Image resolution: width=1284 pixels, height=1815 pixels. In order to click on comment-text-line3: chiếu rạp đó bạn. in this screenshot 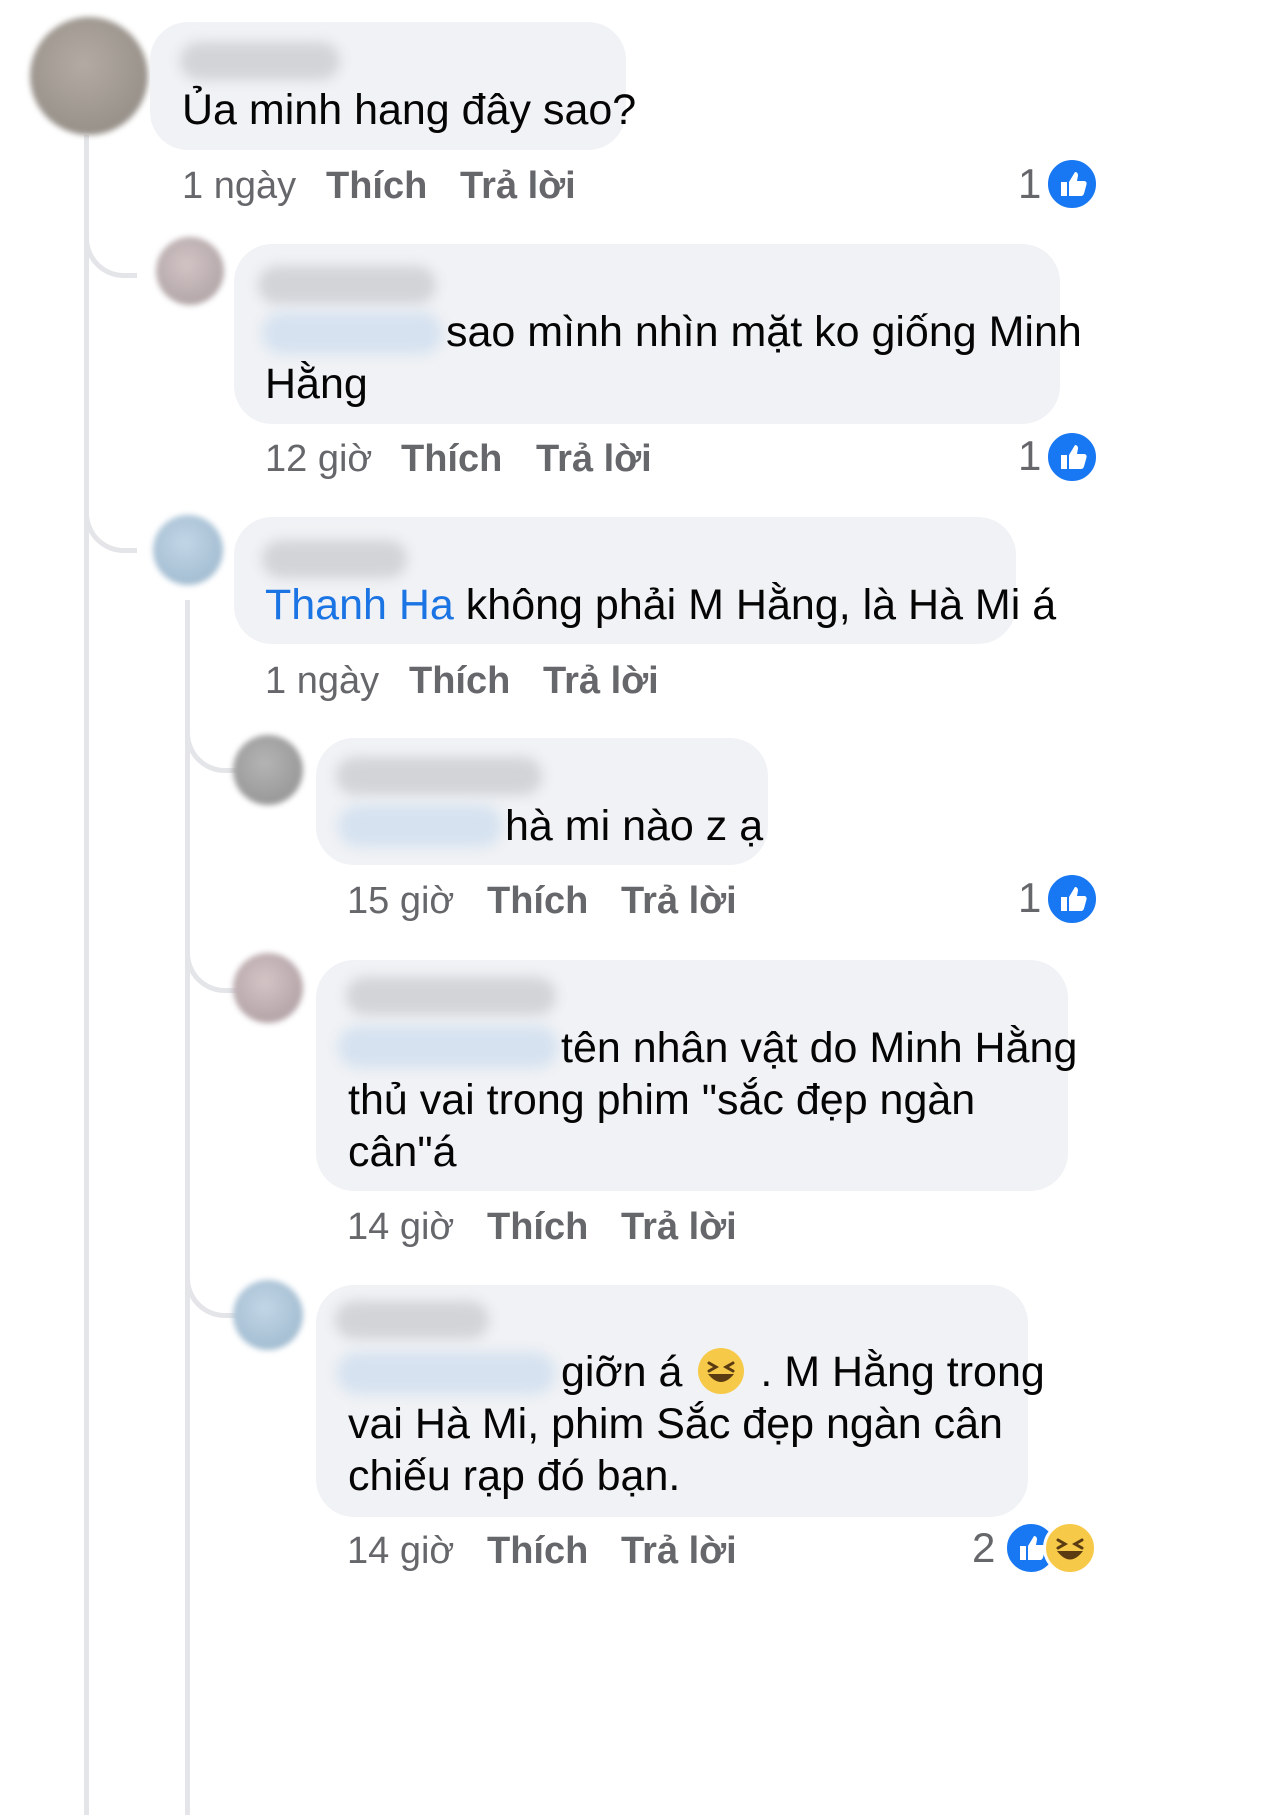, I will do `click(514, 1476)`.